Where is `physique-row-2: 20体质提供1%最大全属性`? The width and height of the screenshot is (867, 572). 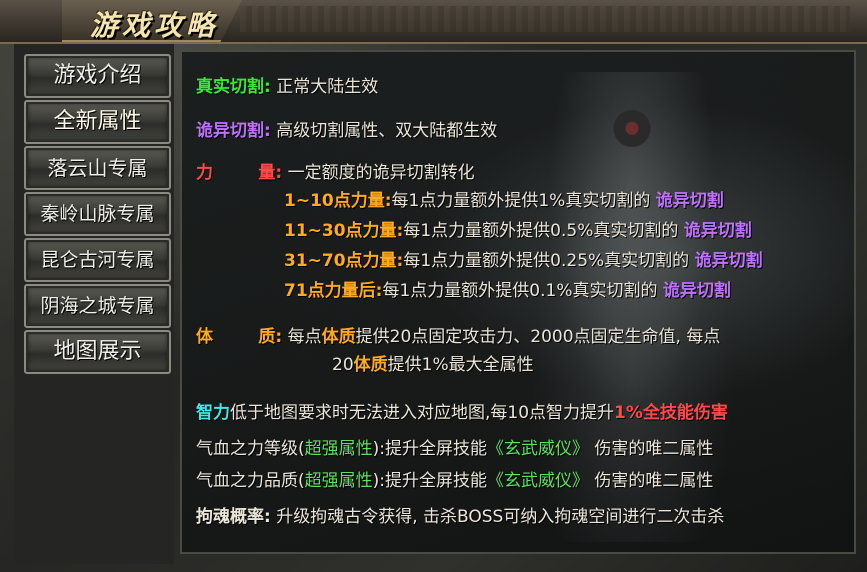 physique-row-2: 20体质提供1%最大全属性 is located at coordinates (433, 362).